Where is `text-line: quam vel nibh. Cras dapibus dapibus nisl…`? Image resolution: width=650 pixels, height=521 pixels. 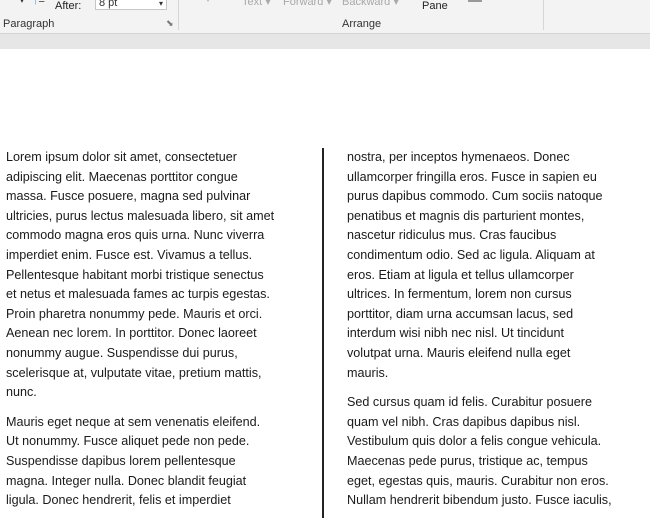 text-line: quam vel nibh. Cras dapibus dapibus nisl… is located at coordinates (464, 421).